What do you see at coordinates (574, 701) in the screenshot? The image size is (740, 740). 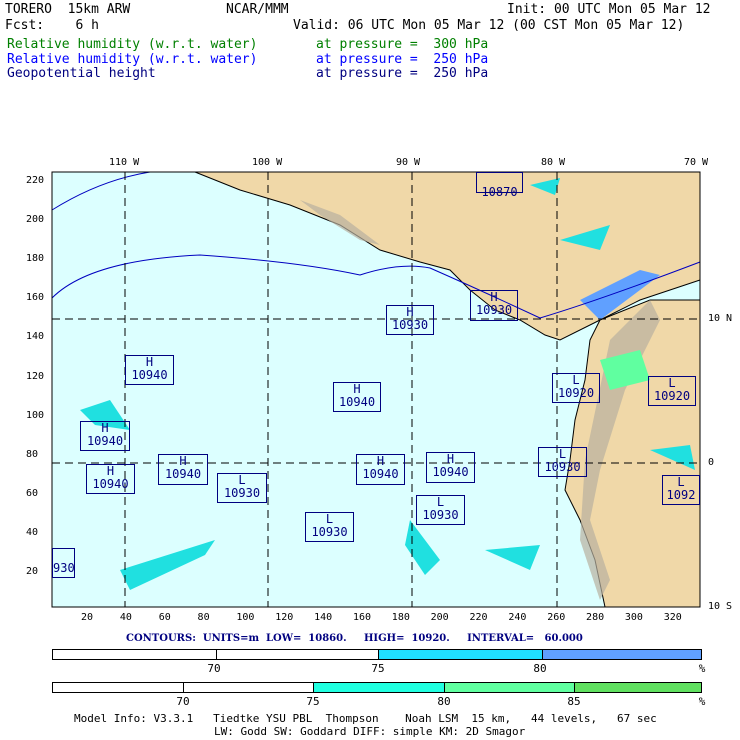 I see `cb2-label: 85` at bounding box center [574, 701].